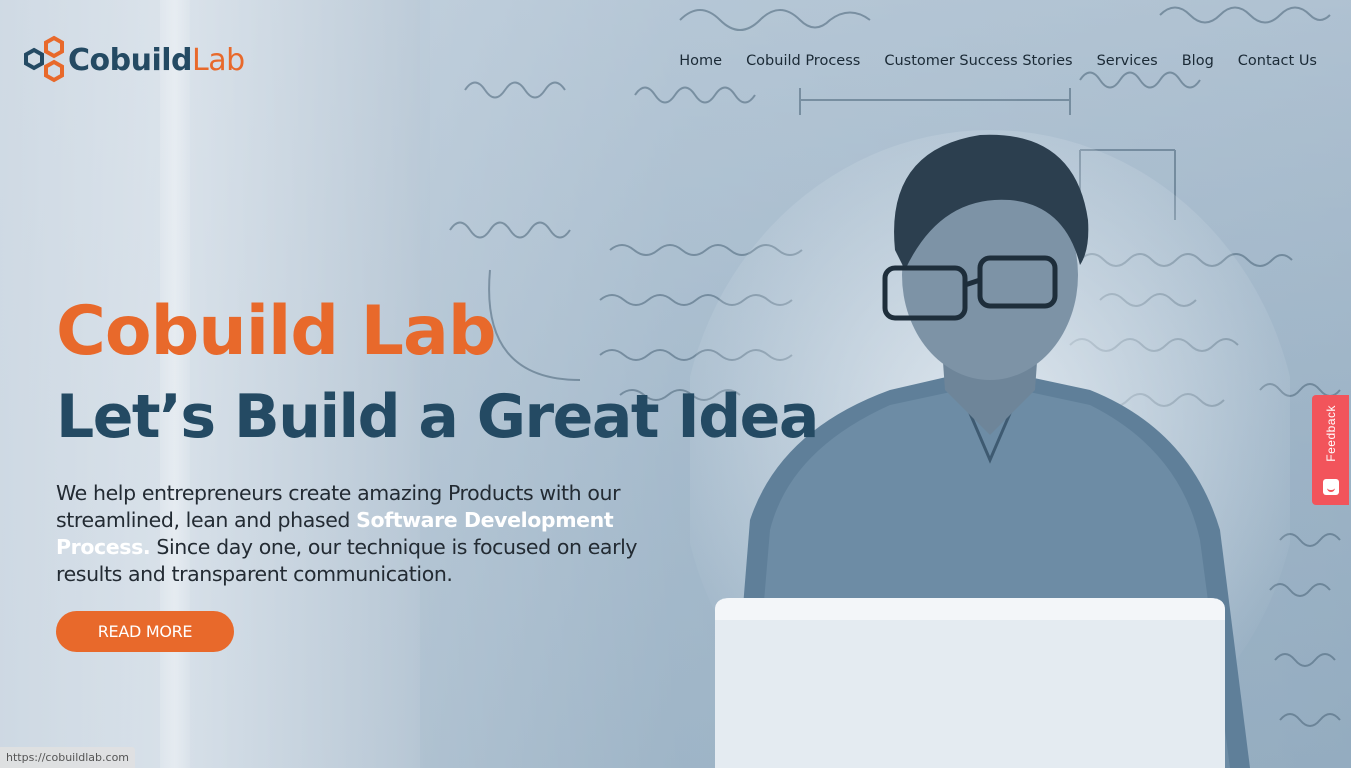 The height and width of the screenshot is (768, 1351). I want to click on logo-text-lab: Lab, so click(218, 60).